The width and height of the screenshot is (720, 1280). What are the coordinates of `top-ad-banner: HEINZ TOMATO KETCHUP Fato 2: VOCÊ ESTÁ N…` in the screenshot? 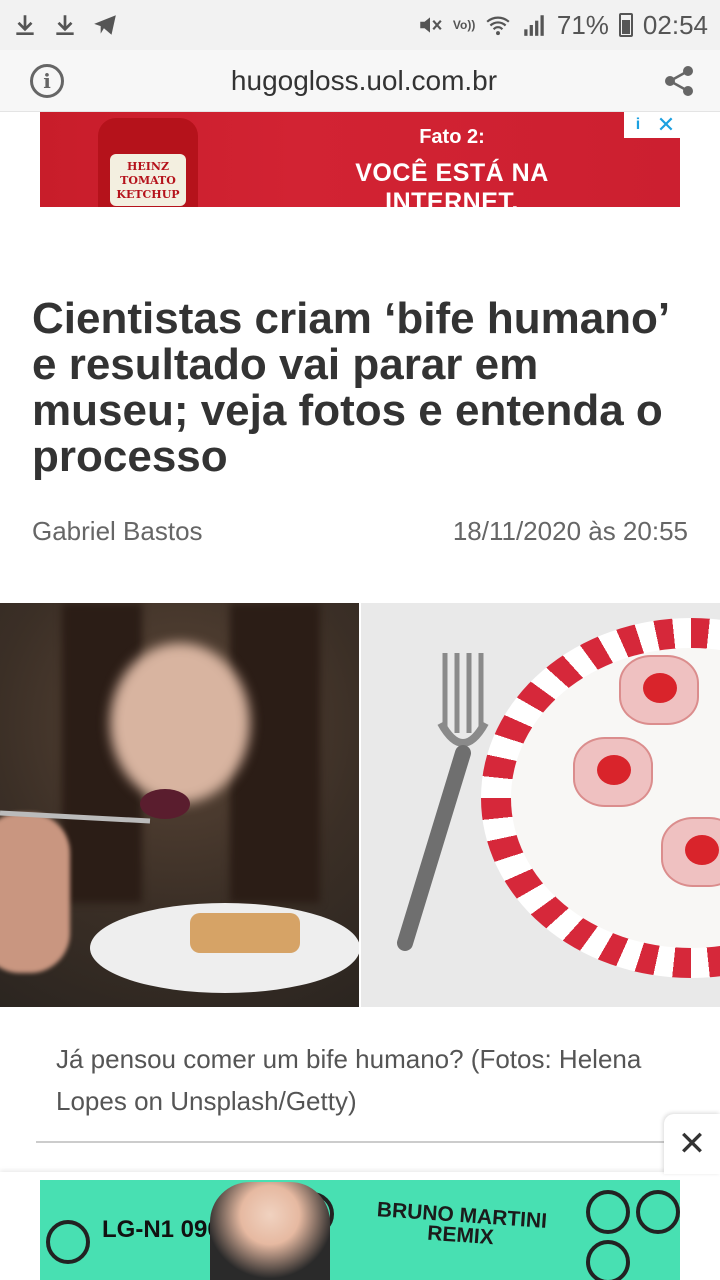 It's located at (360, 159).